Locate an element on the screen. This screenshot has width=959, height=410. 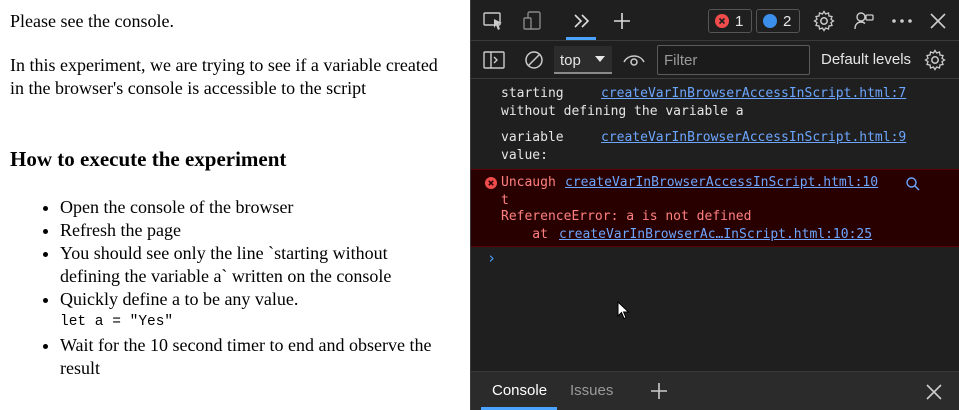
intro-text: Please see the console. is located at coordinates (92, 21).